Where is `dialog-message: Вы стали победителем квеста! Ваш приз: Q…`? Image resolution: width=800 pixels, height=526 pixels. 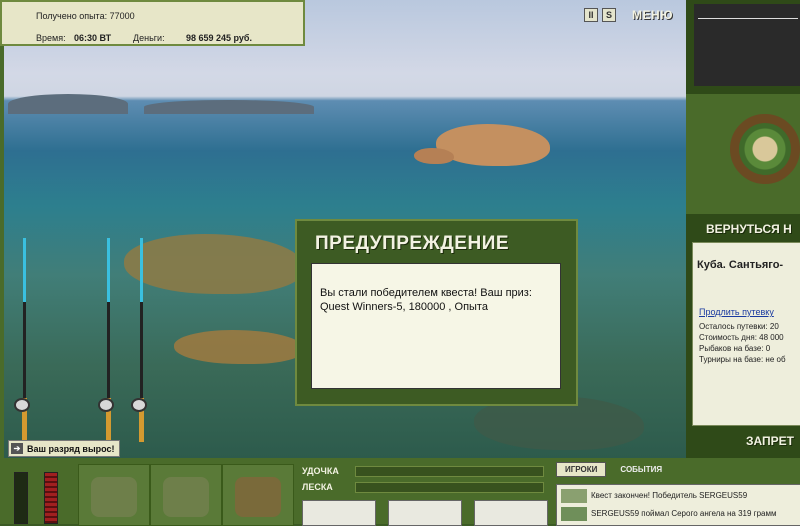
dialog-message: Вы стали победителем квеста! Ваш приз: Q… is located at coordinates (436, 326).